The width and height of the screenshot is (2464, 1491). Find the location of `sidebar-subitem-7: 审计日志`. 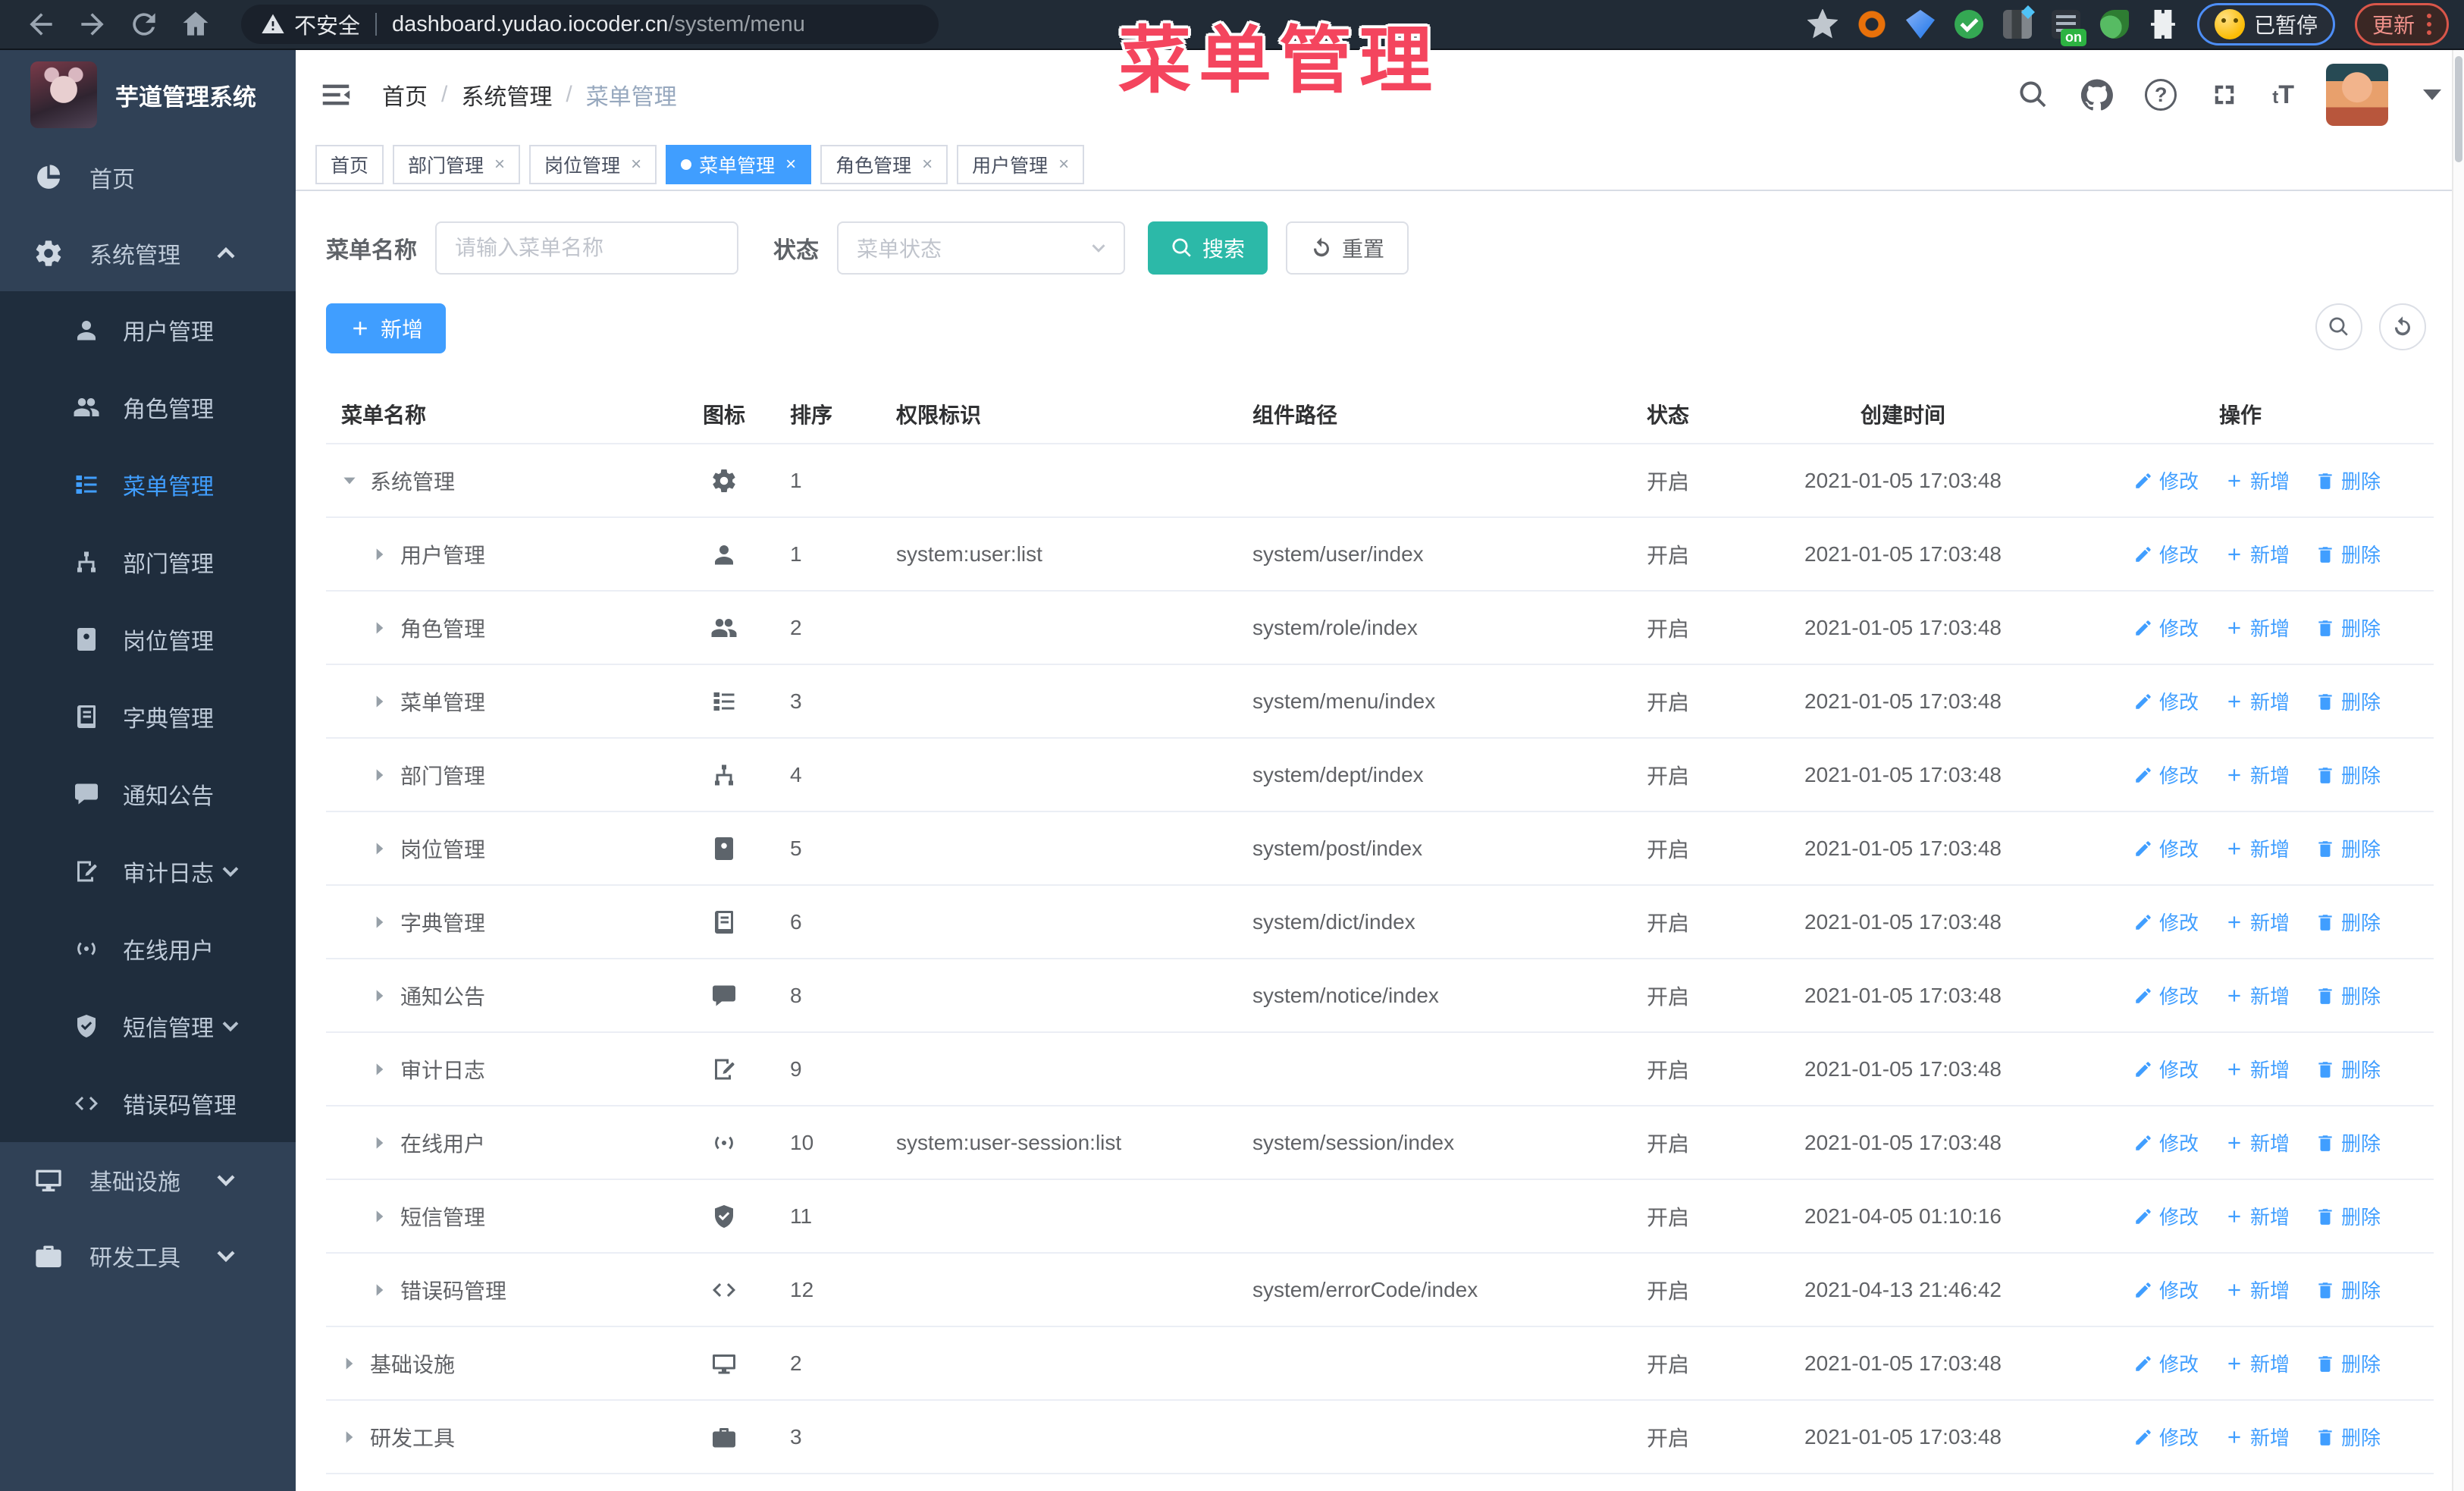

sidebar-subitem-7: 审计日志 is located at coordinates (148, 871).